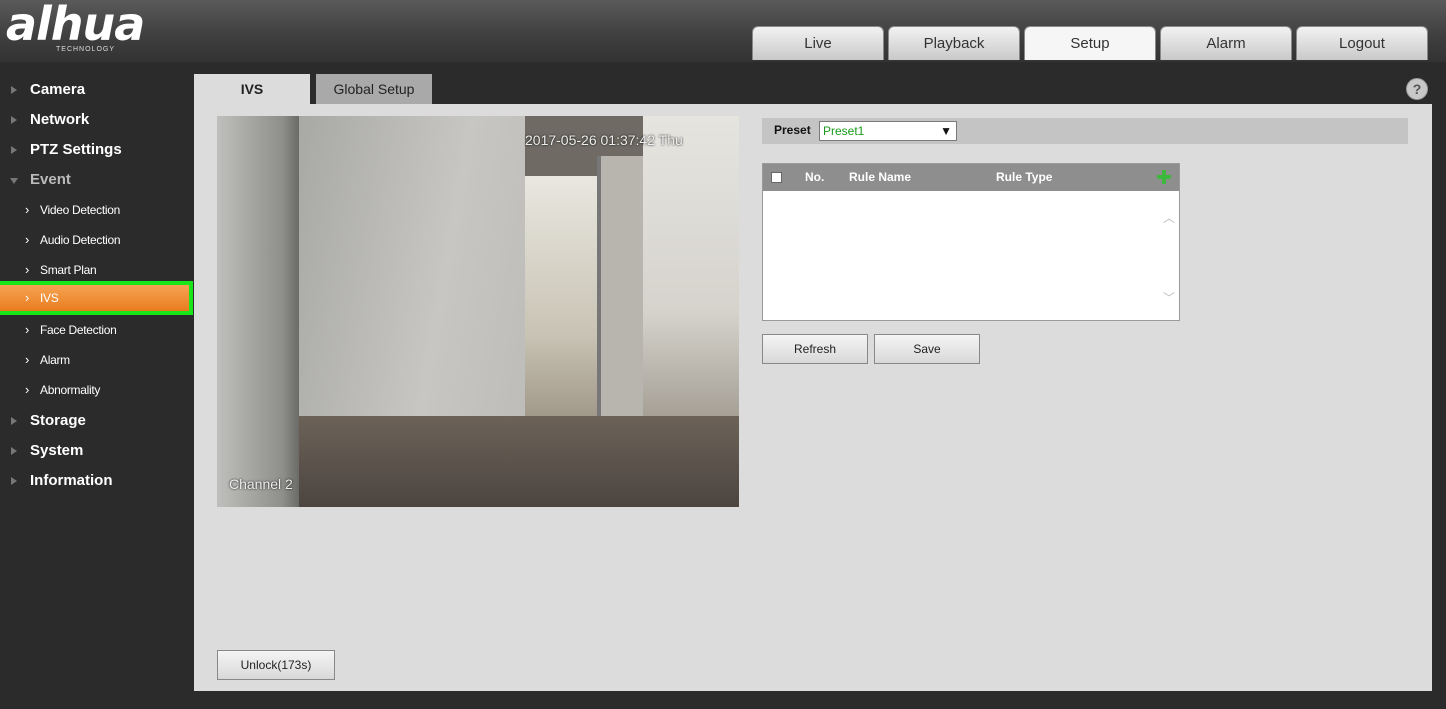  I want to click on tab-alarm: Alarm, so click(1226, 43).